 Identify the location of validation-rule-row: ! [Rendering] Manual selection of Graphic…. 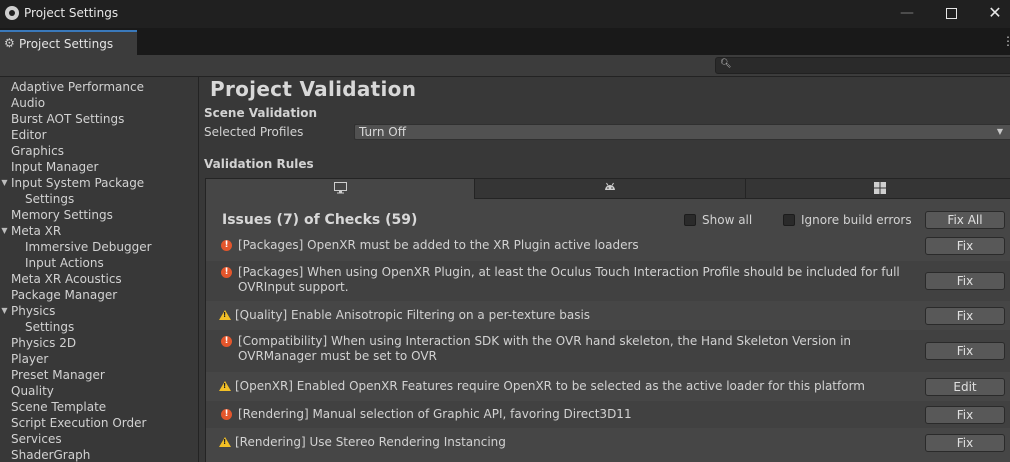
(608, 414).